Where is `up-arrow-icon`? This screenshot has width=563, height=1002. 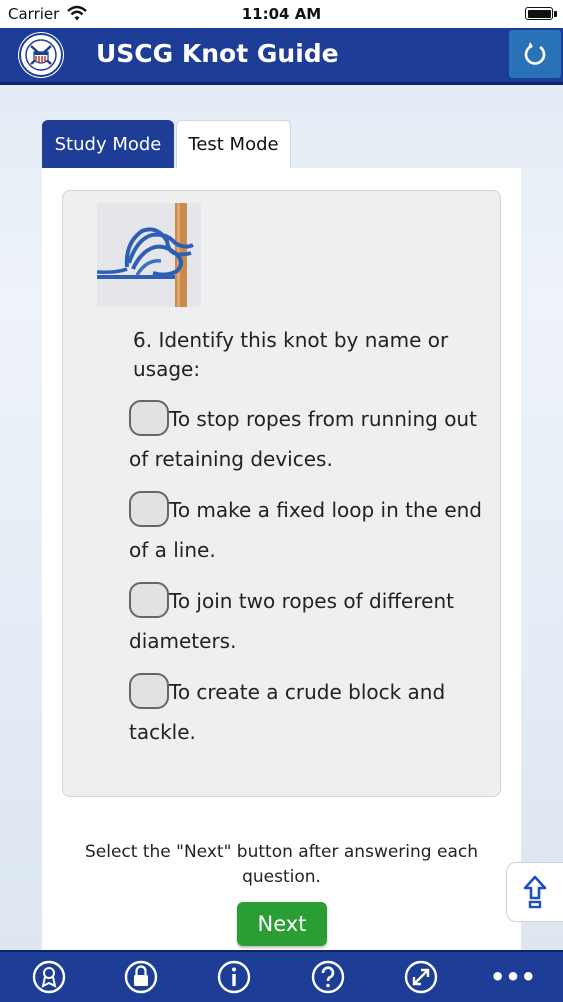 up-arrow-icon is located at coordinates (535, 892).